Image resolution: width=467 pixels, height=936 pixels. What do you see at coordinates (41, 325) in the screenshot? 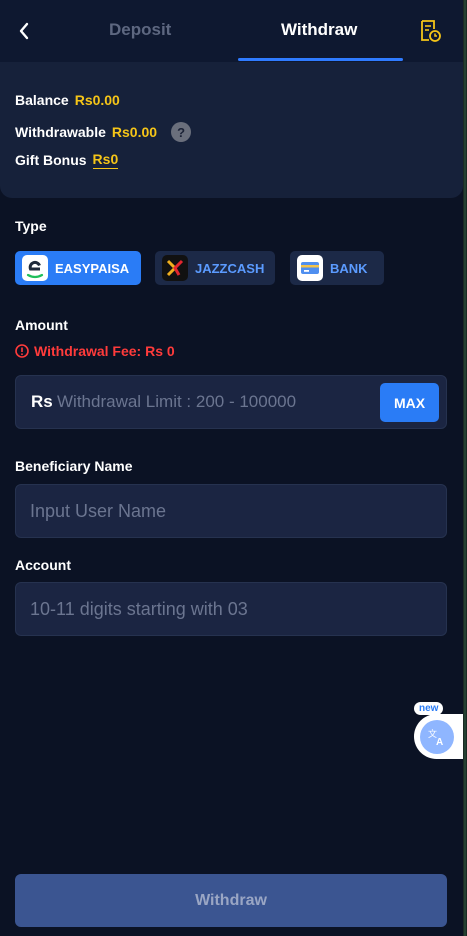
I see `amount-label: Amount` at bounding box center [41, 325].